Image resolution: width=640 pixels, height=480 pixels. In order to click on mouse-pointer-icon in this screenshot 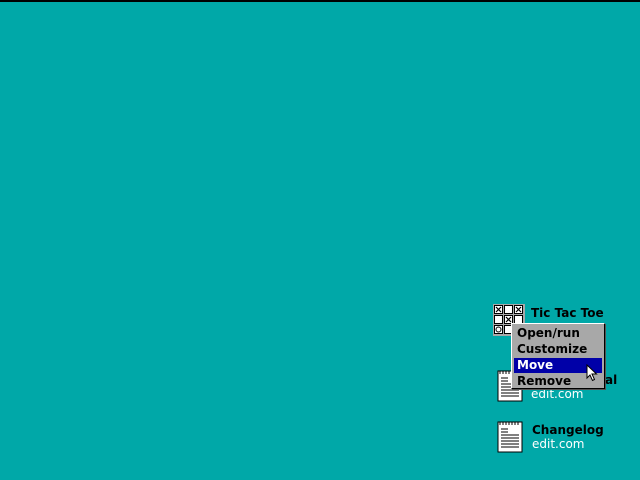, I will do `click(592, 373)`.